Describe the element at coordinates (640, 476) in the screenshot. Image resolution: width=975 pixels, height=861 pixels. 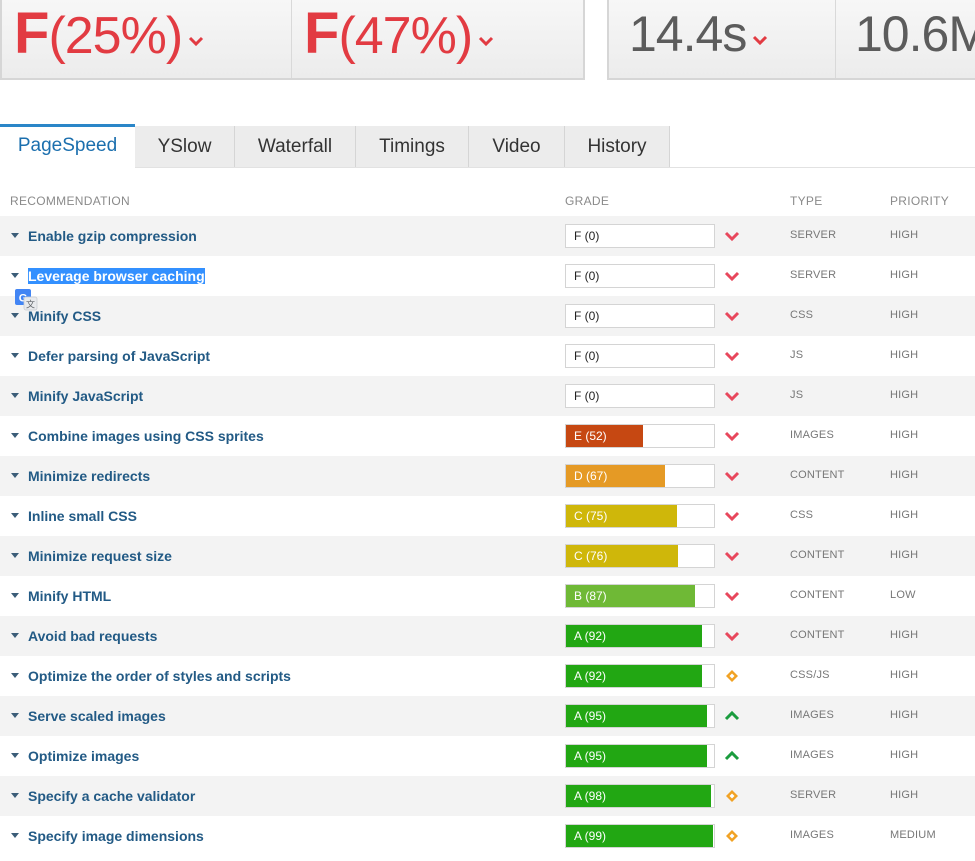
I see `grade-bar: D (67)` at that location.